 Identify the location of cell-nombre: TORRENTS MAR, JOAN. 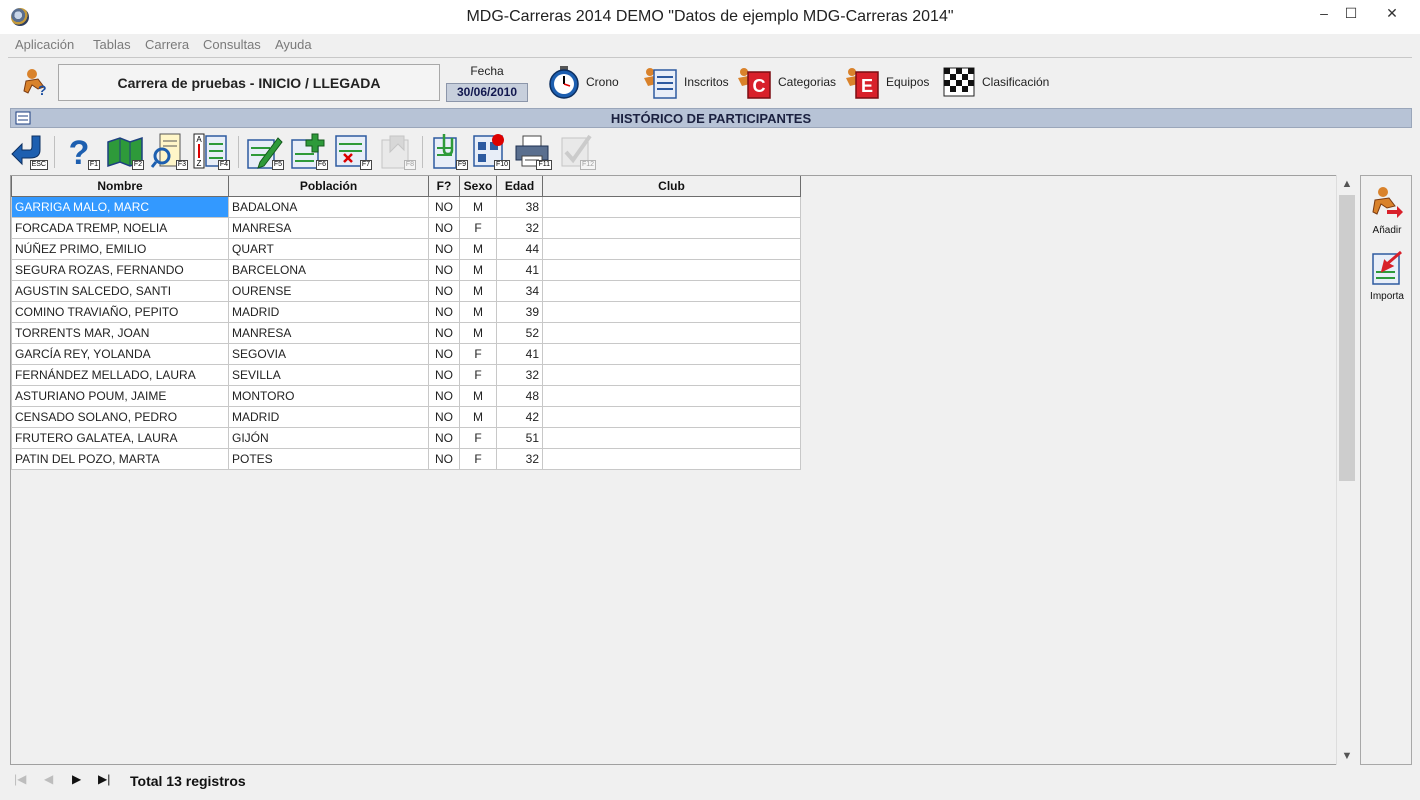
(120, 332).